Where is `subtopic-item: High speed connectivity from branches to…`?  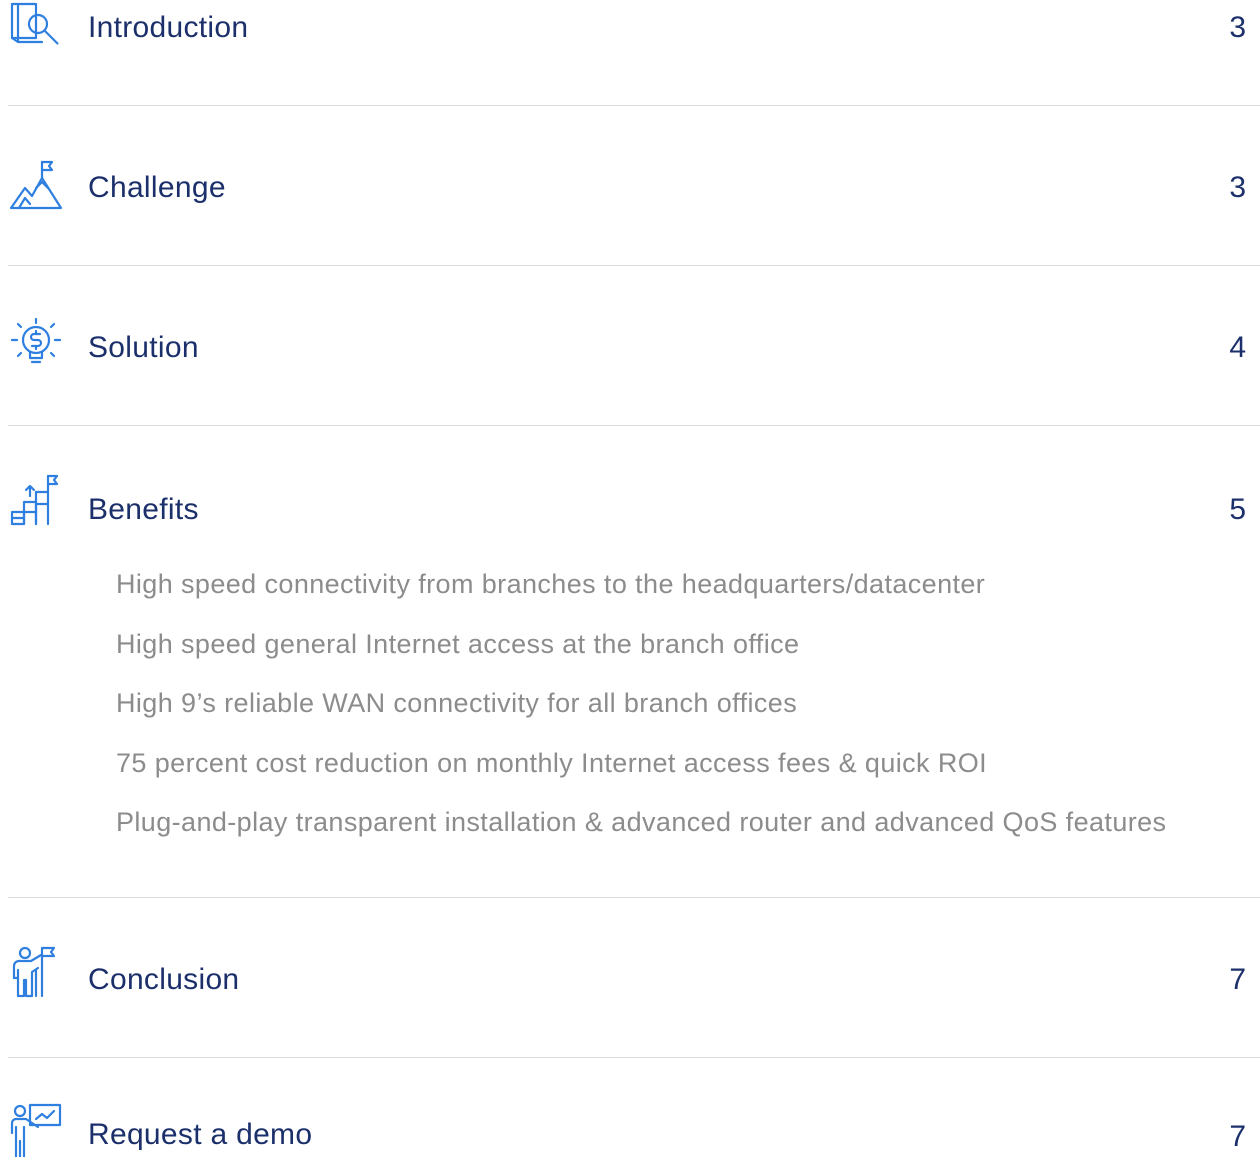 subtopic-item: High speed connectivity from branches to… is located at coordinates (641, 596).